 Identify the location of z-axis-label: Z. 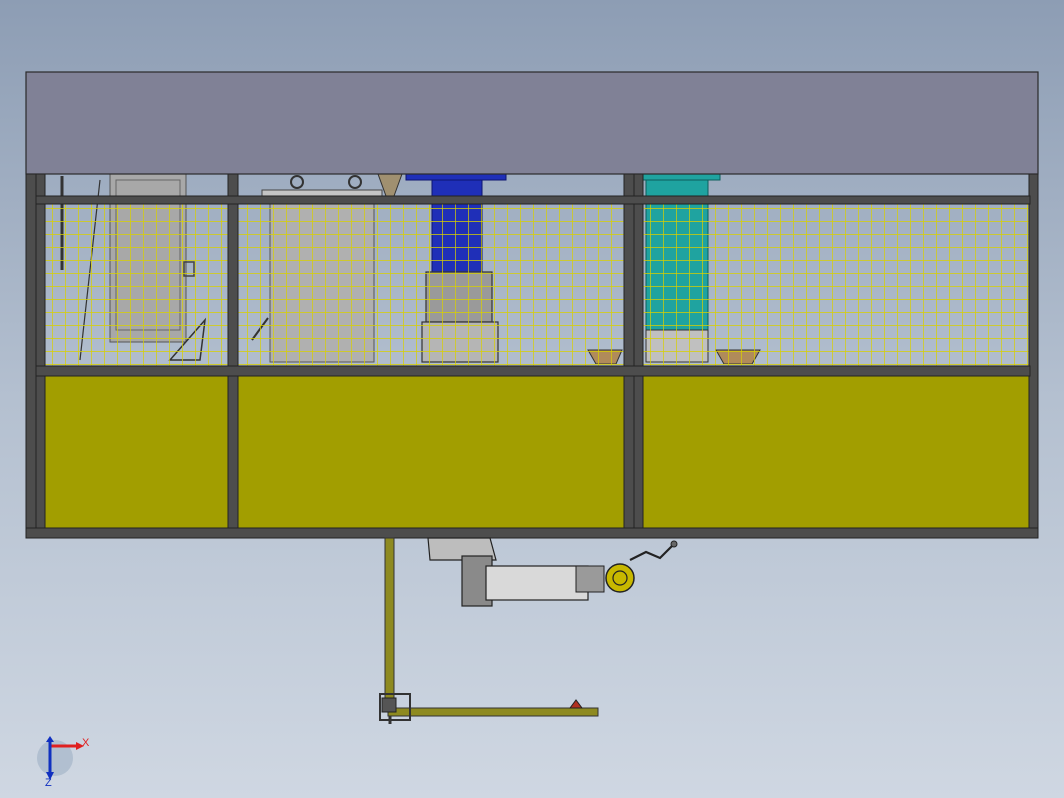
(48, 783).